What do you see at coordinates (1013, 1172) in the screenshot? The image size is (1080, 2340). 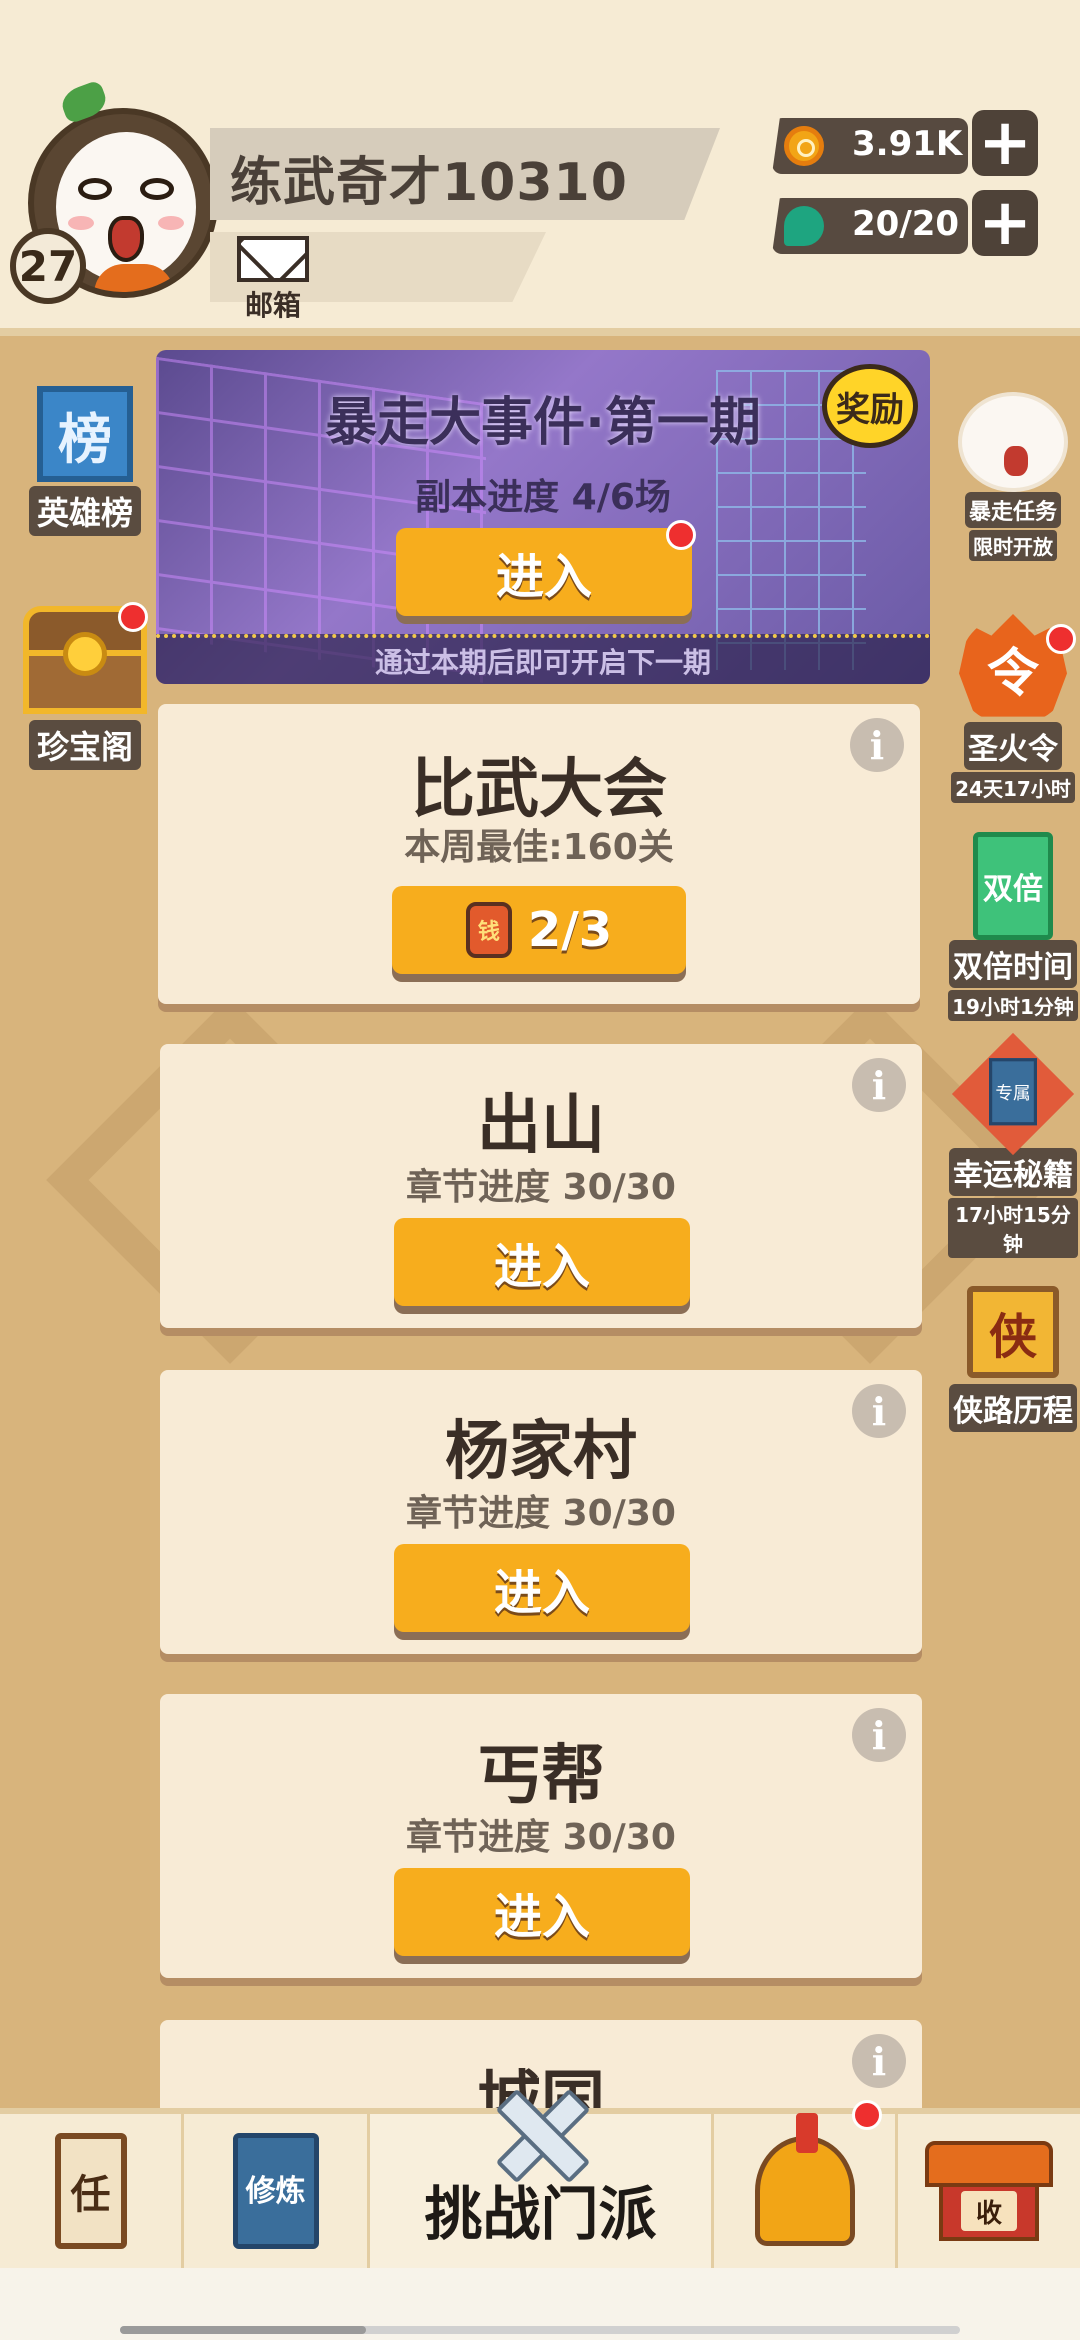 I see `lucky-manual-label: 幸运秘籍` at bounding box center [1013, 1172].